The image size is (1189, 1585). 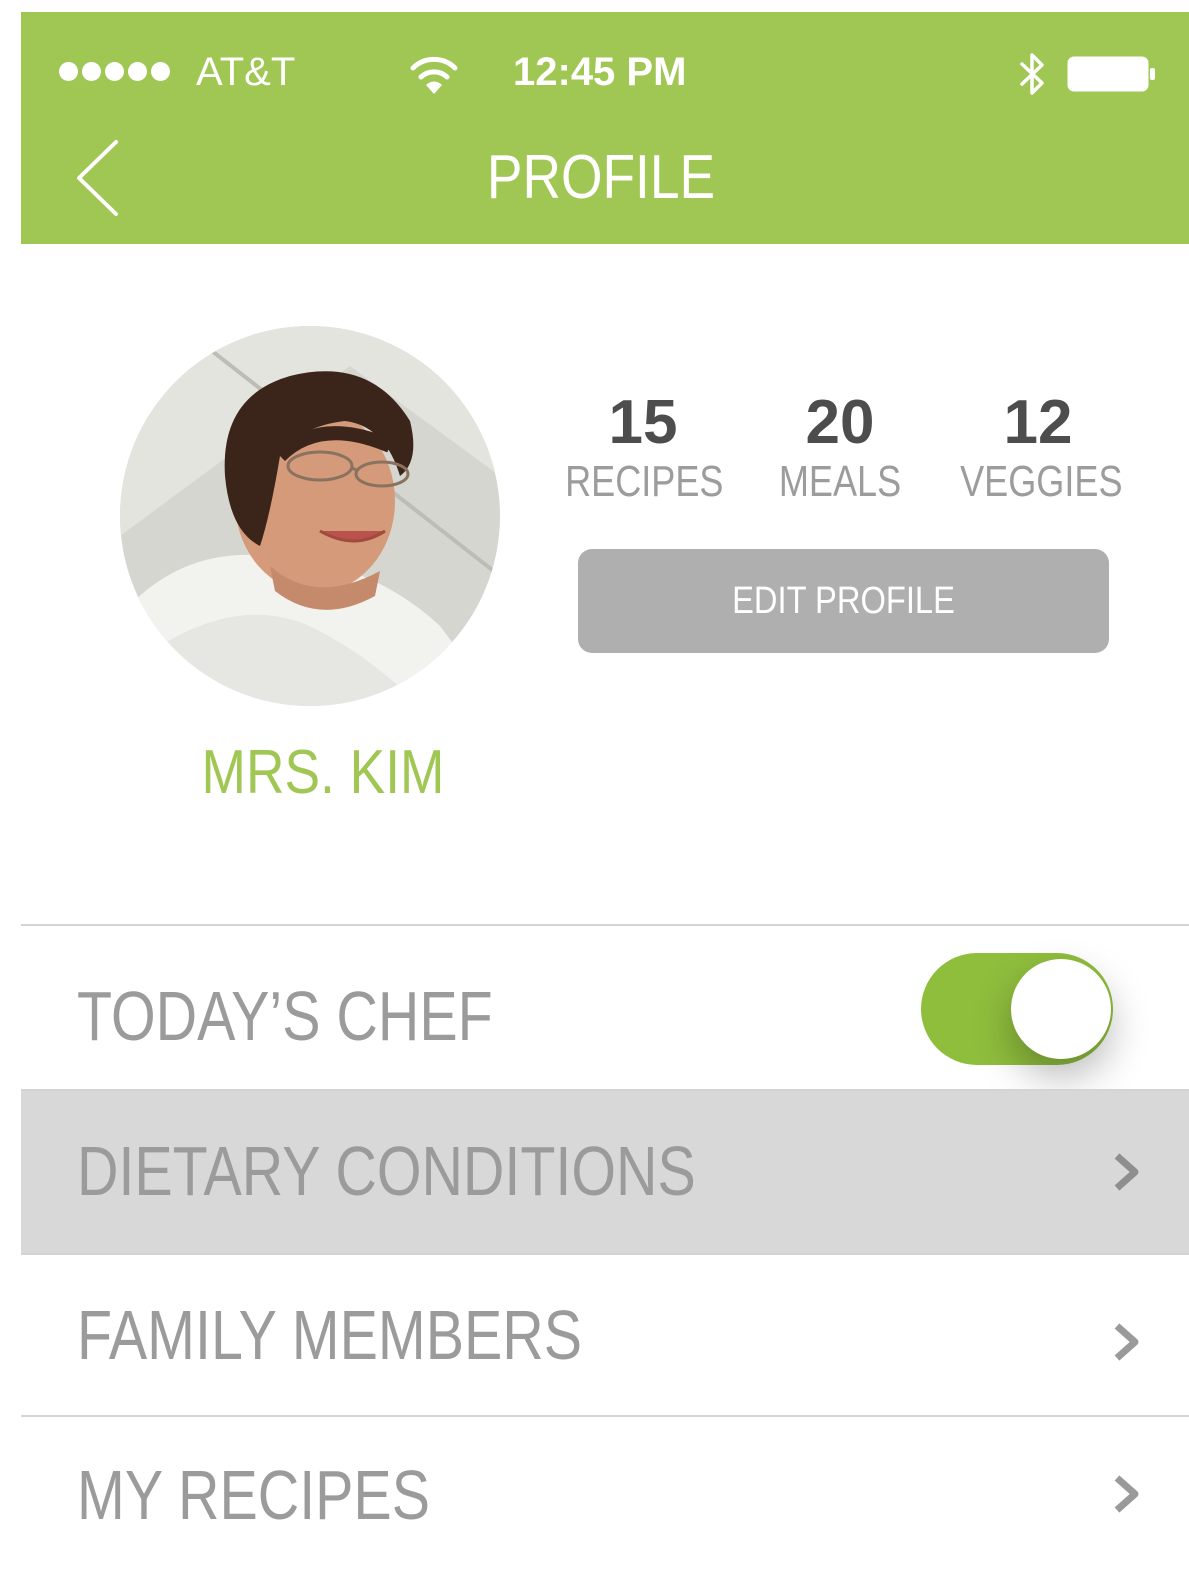 I want to click on signal-dots-icon, so click(x=114, y=71).